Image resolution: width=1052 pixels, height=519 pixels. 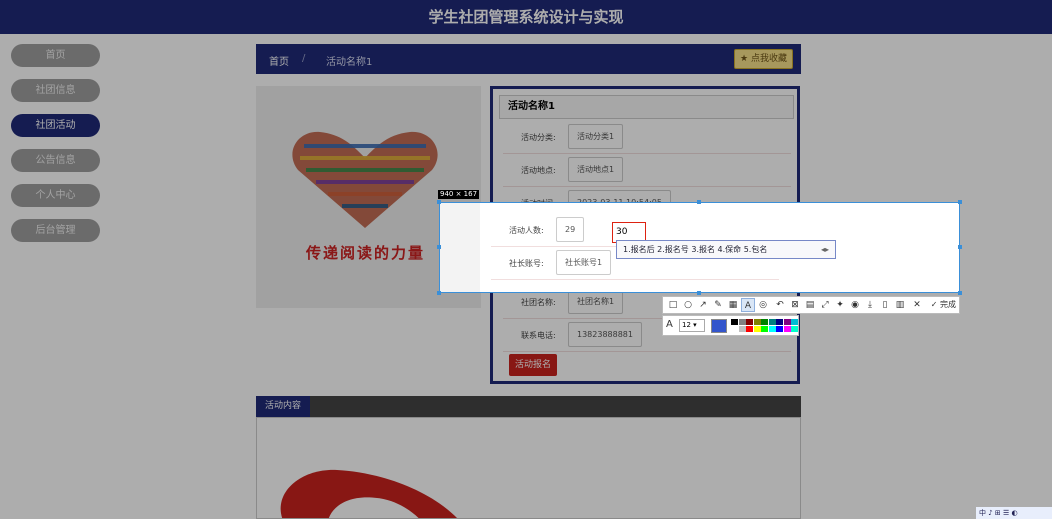 I want to click on font-size-value: 12, so click(x=686, y=325).